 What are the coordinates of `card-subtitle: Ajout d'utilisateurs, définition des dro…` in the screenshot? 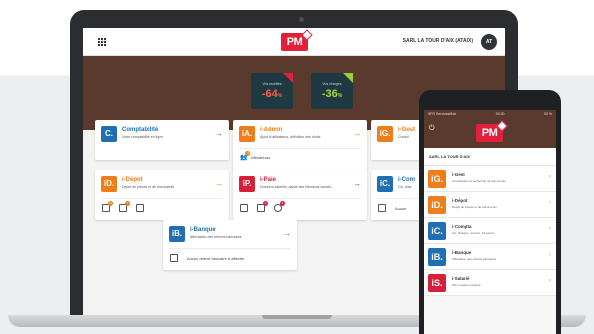 It's located at (290, 137).